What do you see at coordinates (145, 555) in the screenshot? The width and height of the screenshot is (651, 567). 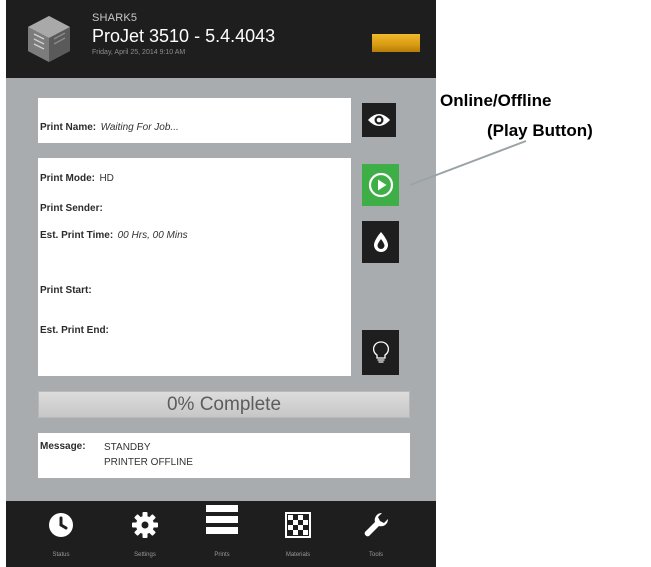 I see `nav-settings-label: Settings` at bounding box center [145, 555].